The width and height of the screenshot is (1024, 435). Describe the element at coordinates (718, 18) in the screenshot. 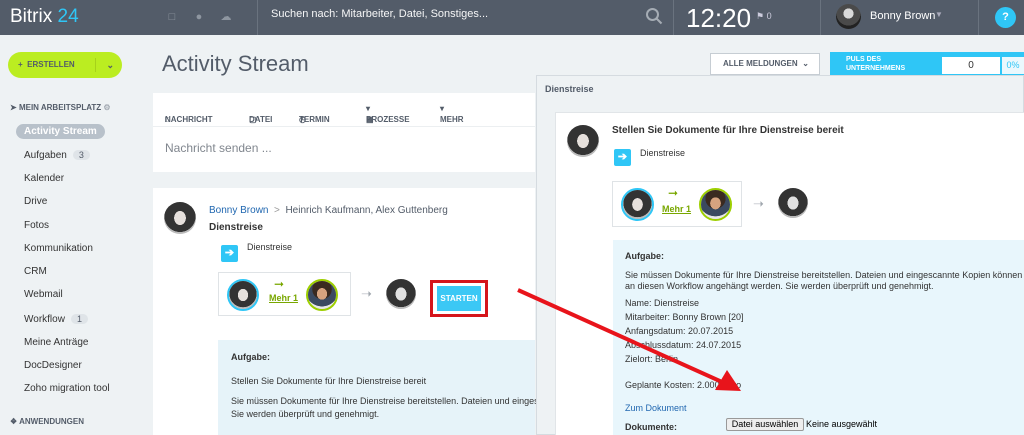

I see `clock: 12:20` at that location.